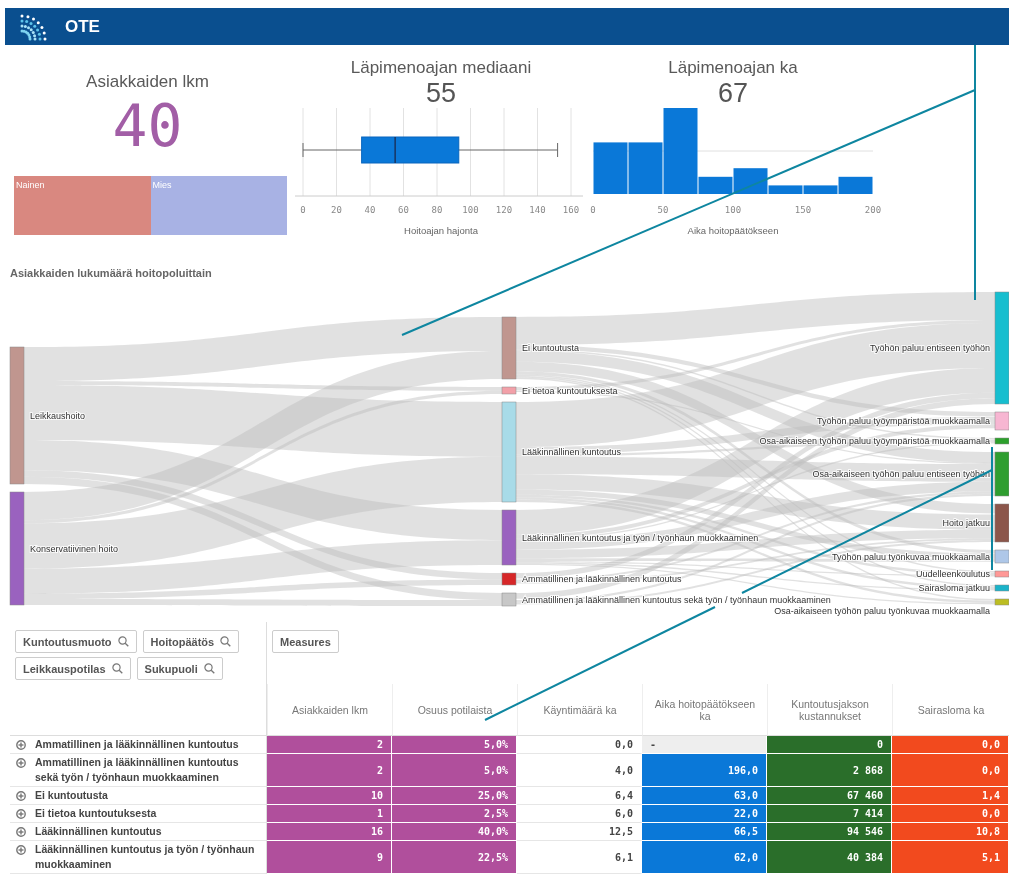  Describe the element at coordinates (733, 230) in the screenshot. I see `axis-title: Aika hoitopäätökseen` at that location.